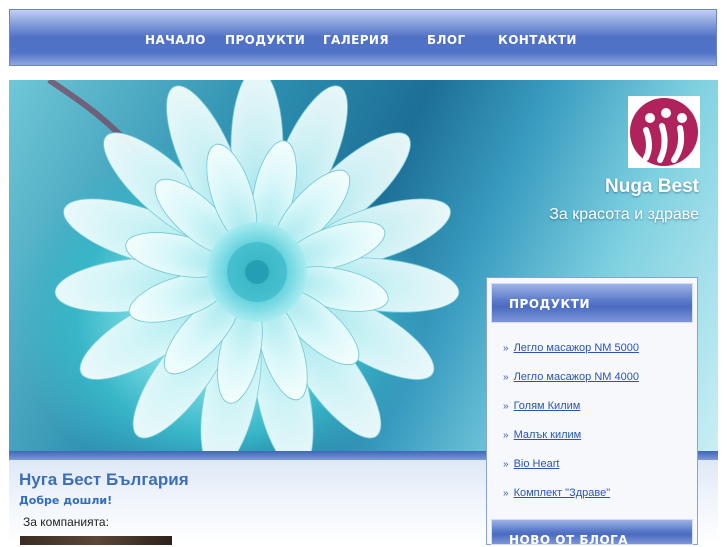 The height and width of the screenshot is (547, 727). Describe the element at coordinates (537, 40) in the screenshot. I see `nav-contacts: КОНТАКТИ` at that location.